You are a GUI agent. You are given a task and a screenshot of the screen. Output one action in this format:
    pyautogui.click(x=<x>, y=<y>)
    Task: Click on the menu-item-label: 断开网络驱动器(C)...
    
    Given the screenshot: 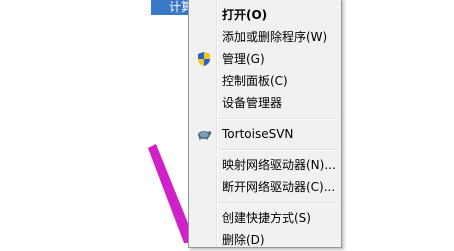 What is the action you would take?
    pyautogui.click(x=279, y=187)
    